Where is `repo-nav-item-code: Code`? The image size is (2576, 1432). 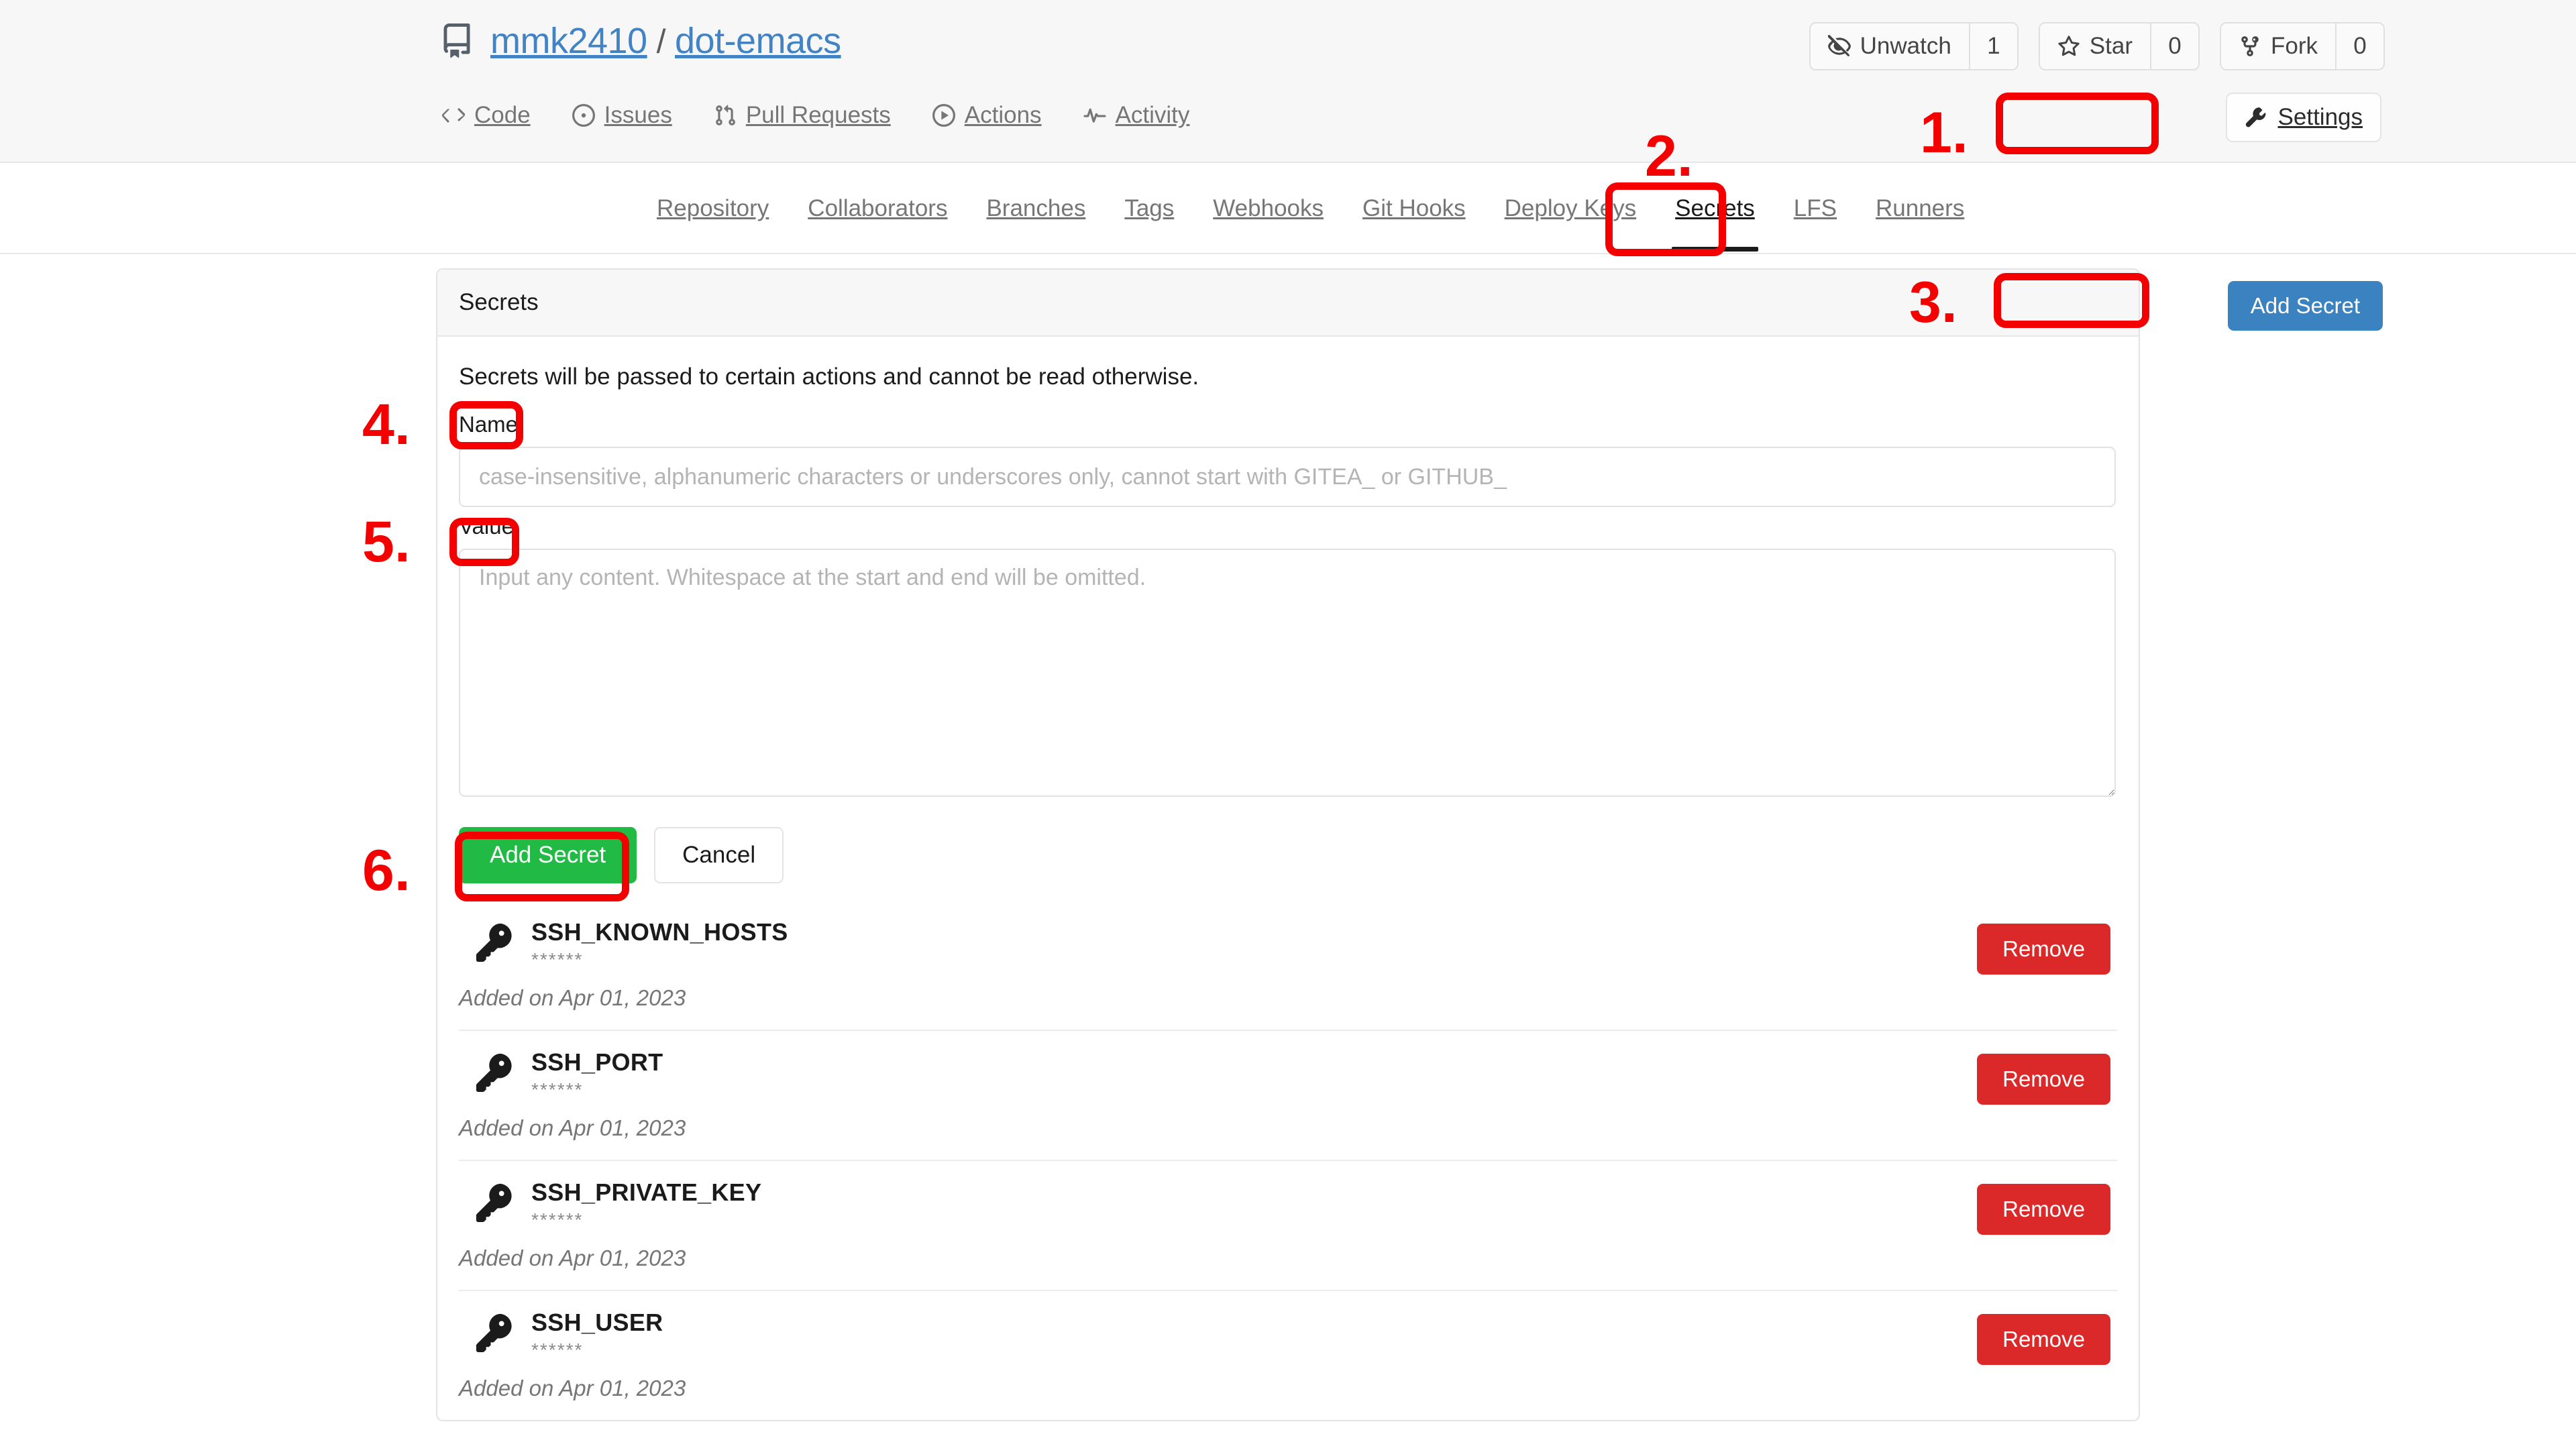
repo-nav-item-code: Code is located at coordinates (486, 115).